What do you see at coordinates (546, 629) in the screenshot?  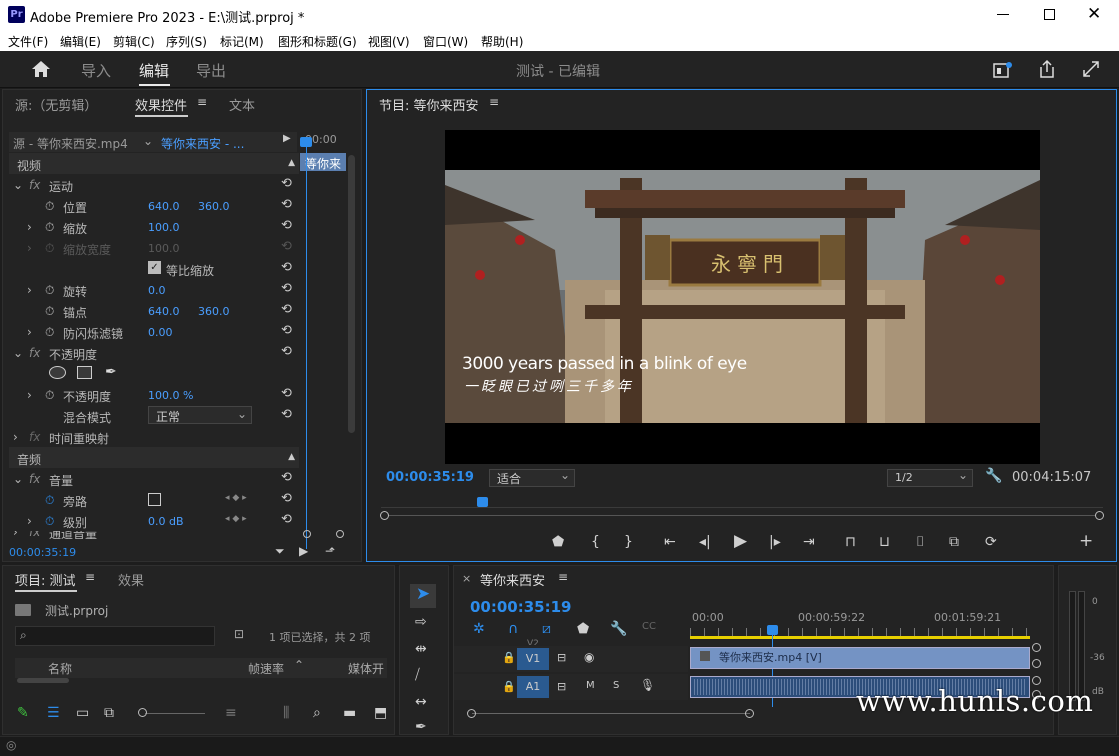 I see `linked-selection-icon: ⧄` at bounding box center [546, 629].